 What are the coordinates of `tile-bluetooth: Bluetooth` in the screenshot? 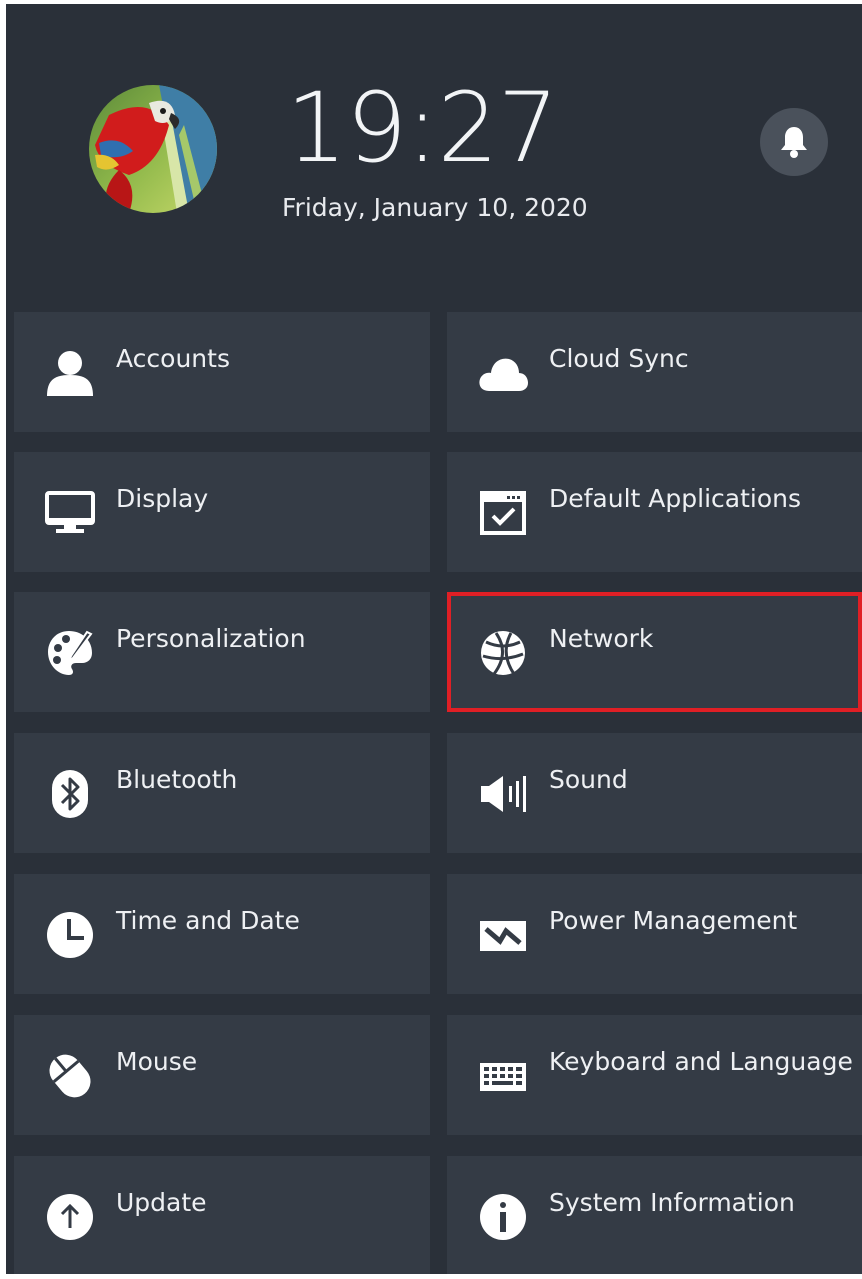 It's located at (222, 793).